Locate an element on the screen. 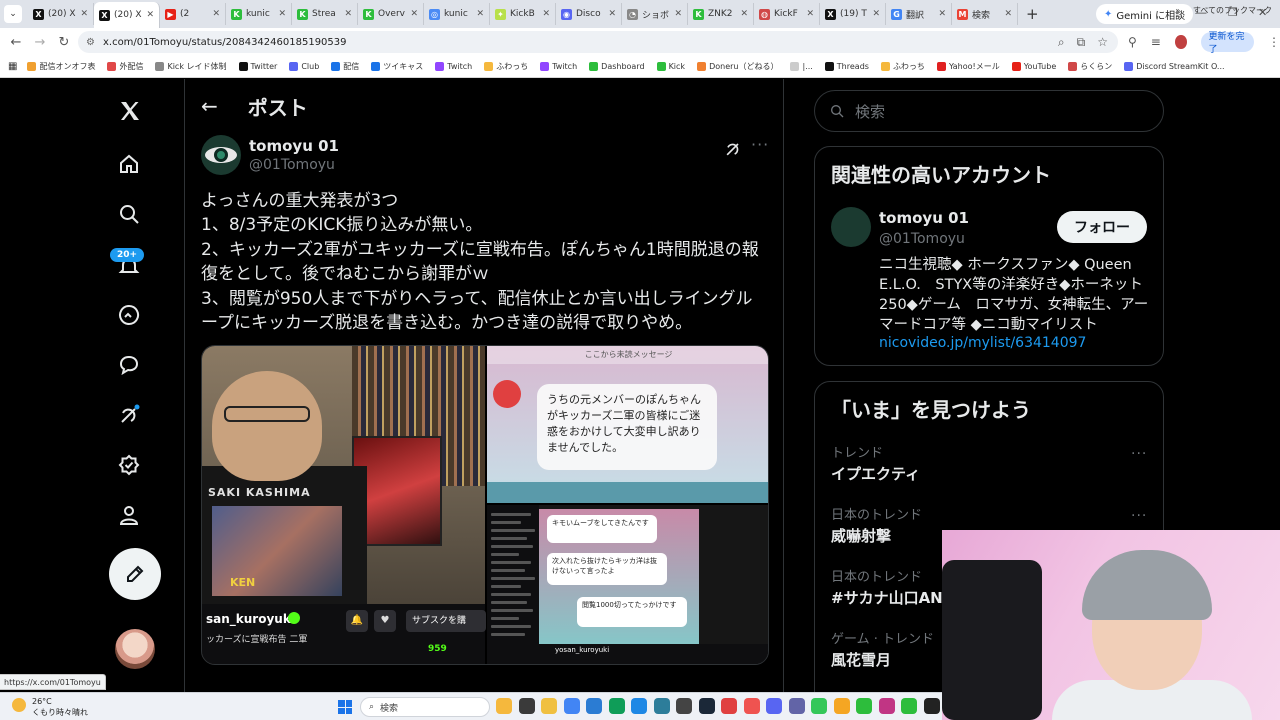  bookmark-item: Twitter is located at coordinates (257, 66).